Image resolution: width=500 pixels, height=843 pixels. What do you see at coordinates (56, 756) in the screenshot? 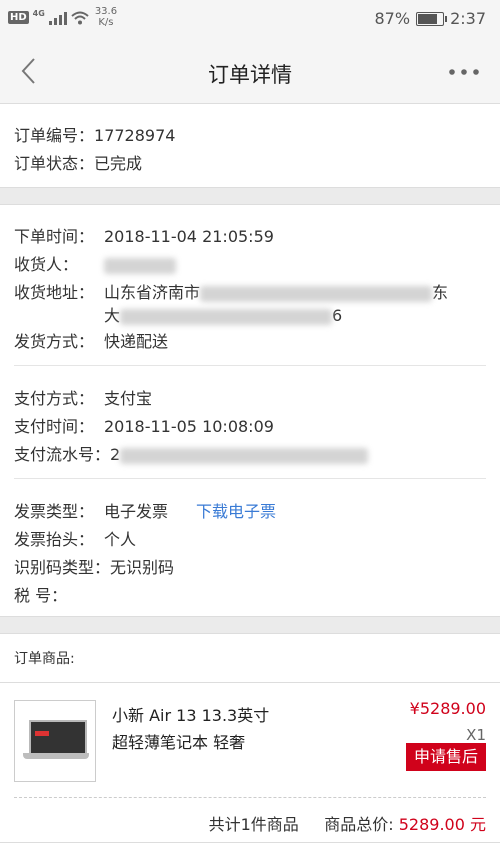
I see `laptop-base` at bounding box center [56, 756].